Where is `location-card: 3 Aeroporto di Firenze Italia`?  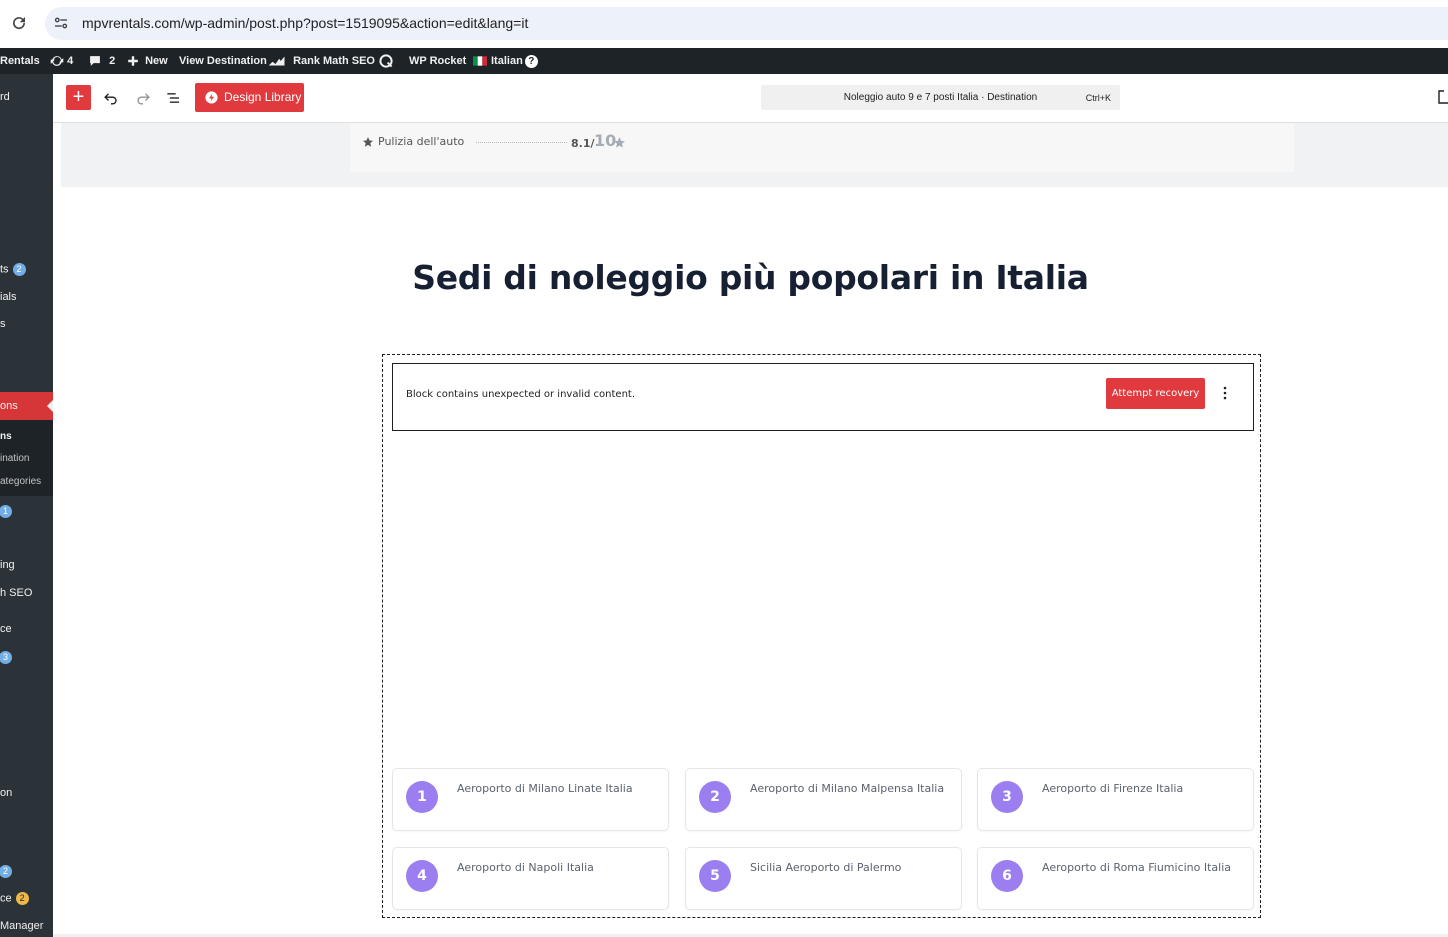
location-card: 3 Aeroporto di Firenze Italia is located at coordinates (1115, 799).